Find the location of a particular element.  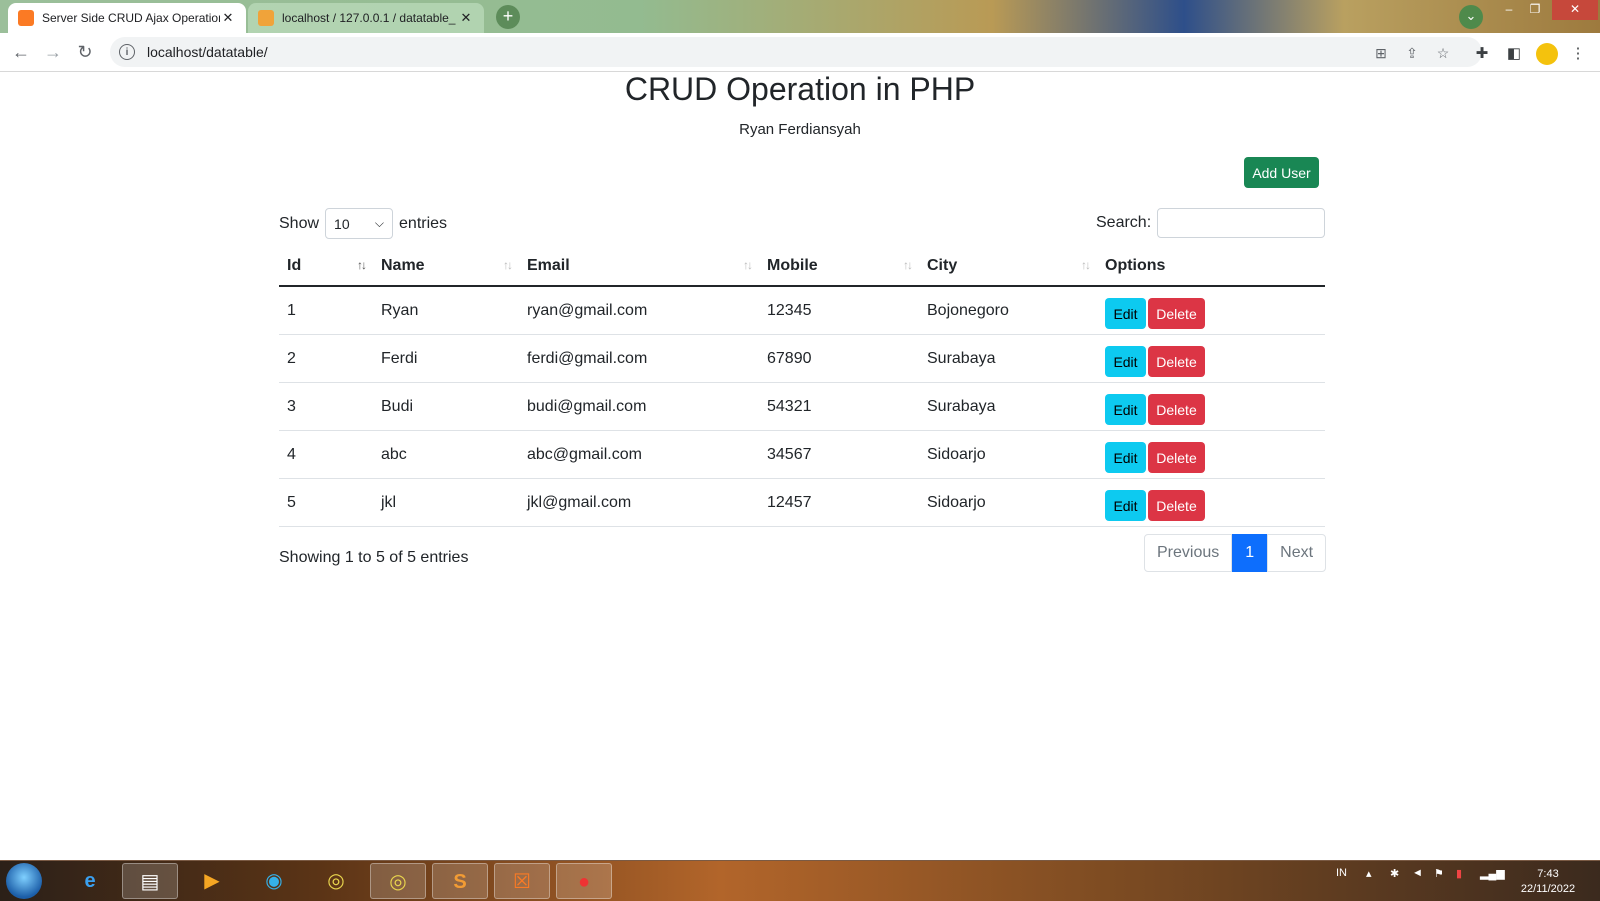

column-header-email: Email ↑↓ is located at coordinates (639, 267).